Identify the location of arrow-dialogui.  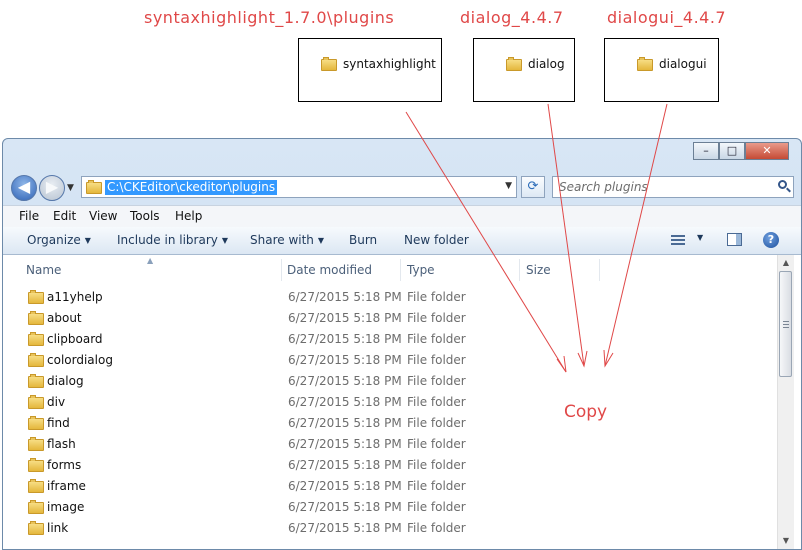
(636, 235).